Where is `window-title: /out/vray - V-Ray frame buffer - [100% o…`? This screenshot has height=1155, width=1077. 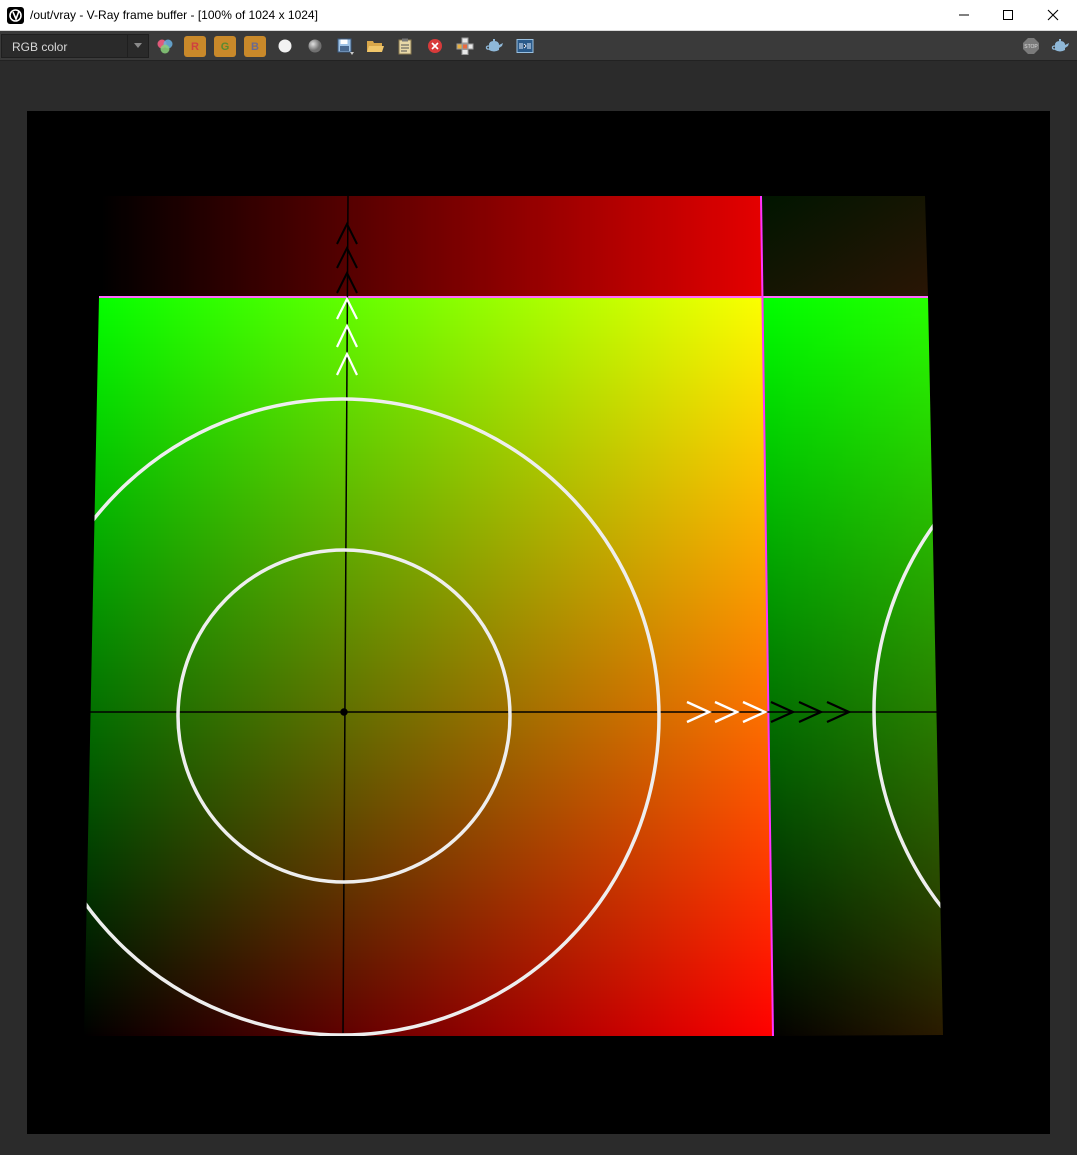
window-title: /out/vray - V-Ray frame buffer - [100% o… is located at coordinates (174, 15).